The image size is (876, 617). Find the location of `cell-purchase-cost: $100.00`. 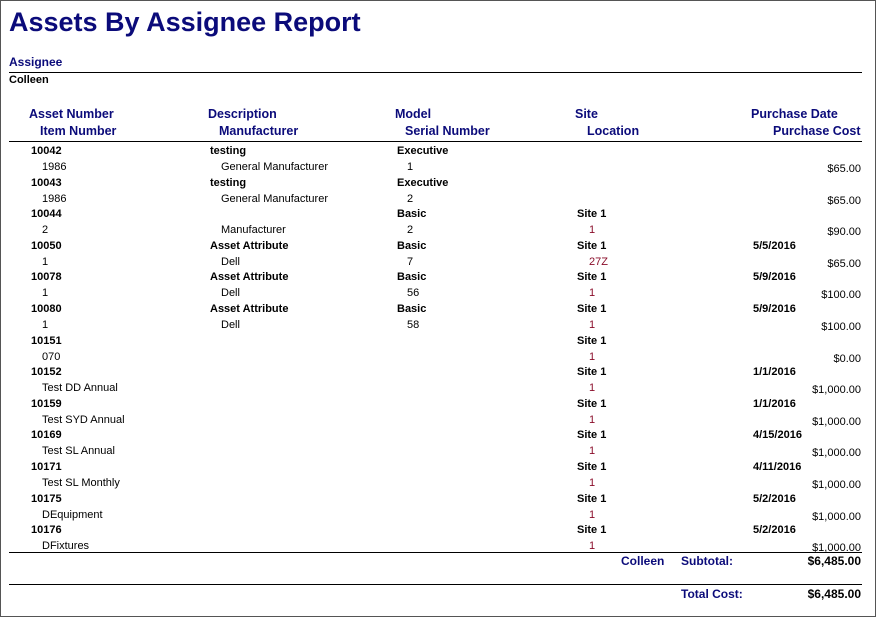

cell-purchase-cost: $100.00 is located at coordinates (841, 326).